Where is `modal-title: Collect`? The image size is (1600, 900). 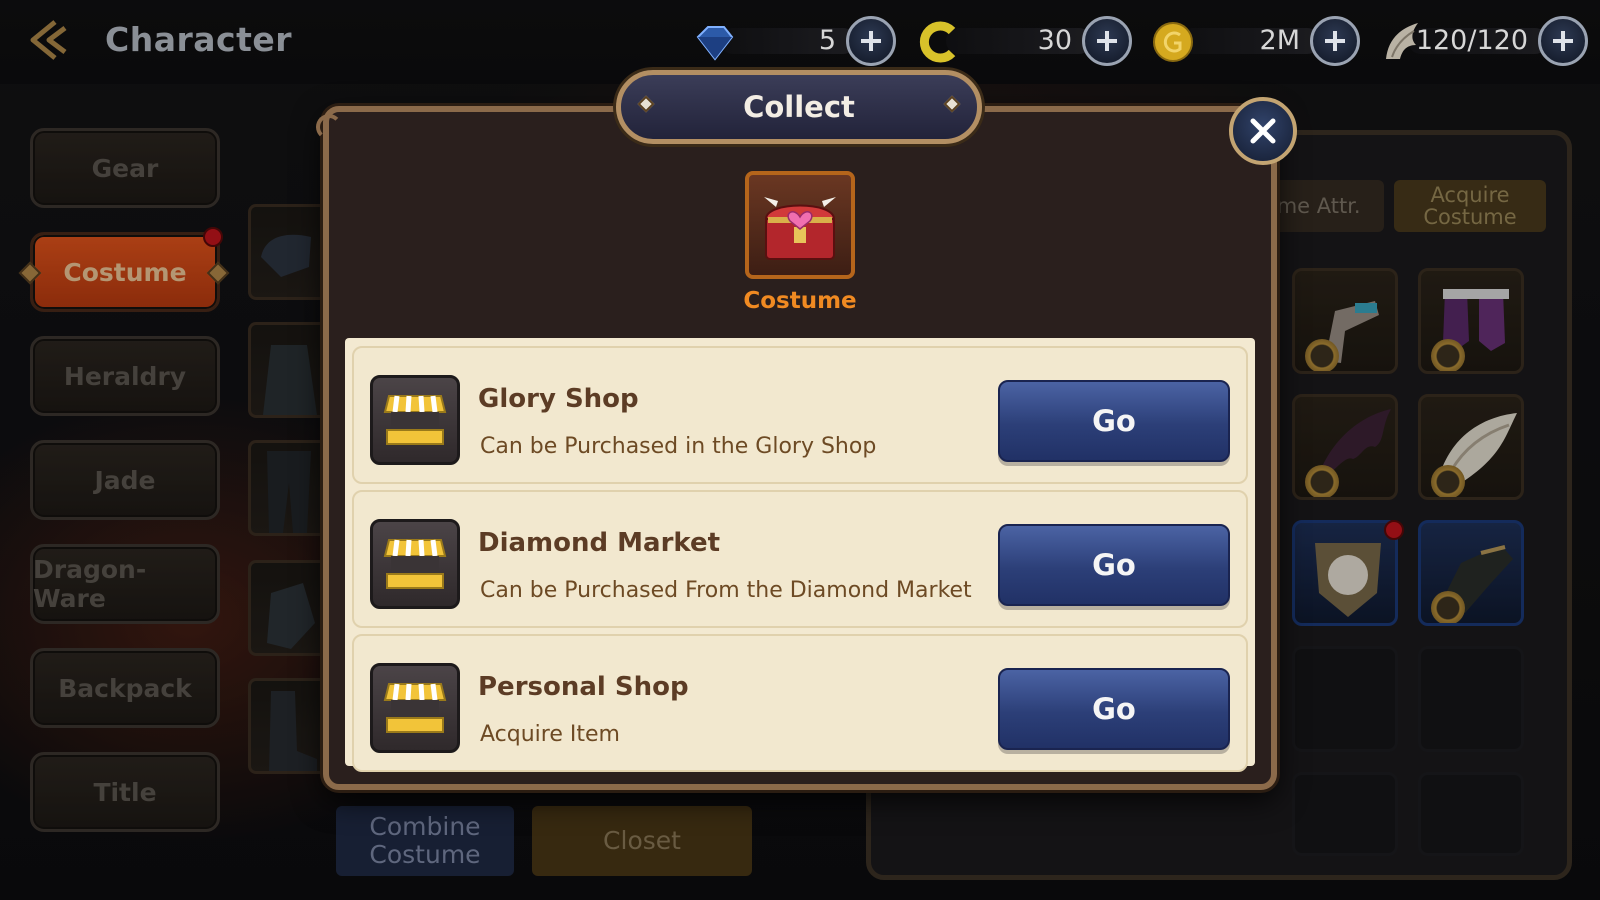
modal-title: Collect is located at coordinates (799, 107).